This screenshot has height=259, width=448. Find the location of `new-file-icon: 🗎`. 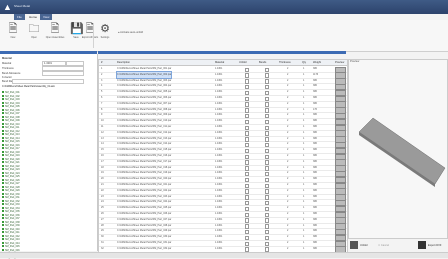

new-file-icon: 🗎 is located at coordinates (13, 29).